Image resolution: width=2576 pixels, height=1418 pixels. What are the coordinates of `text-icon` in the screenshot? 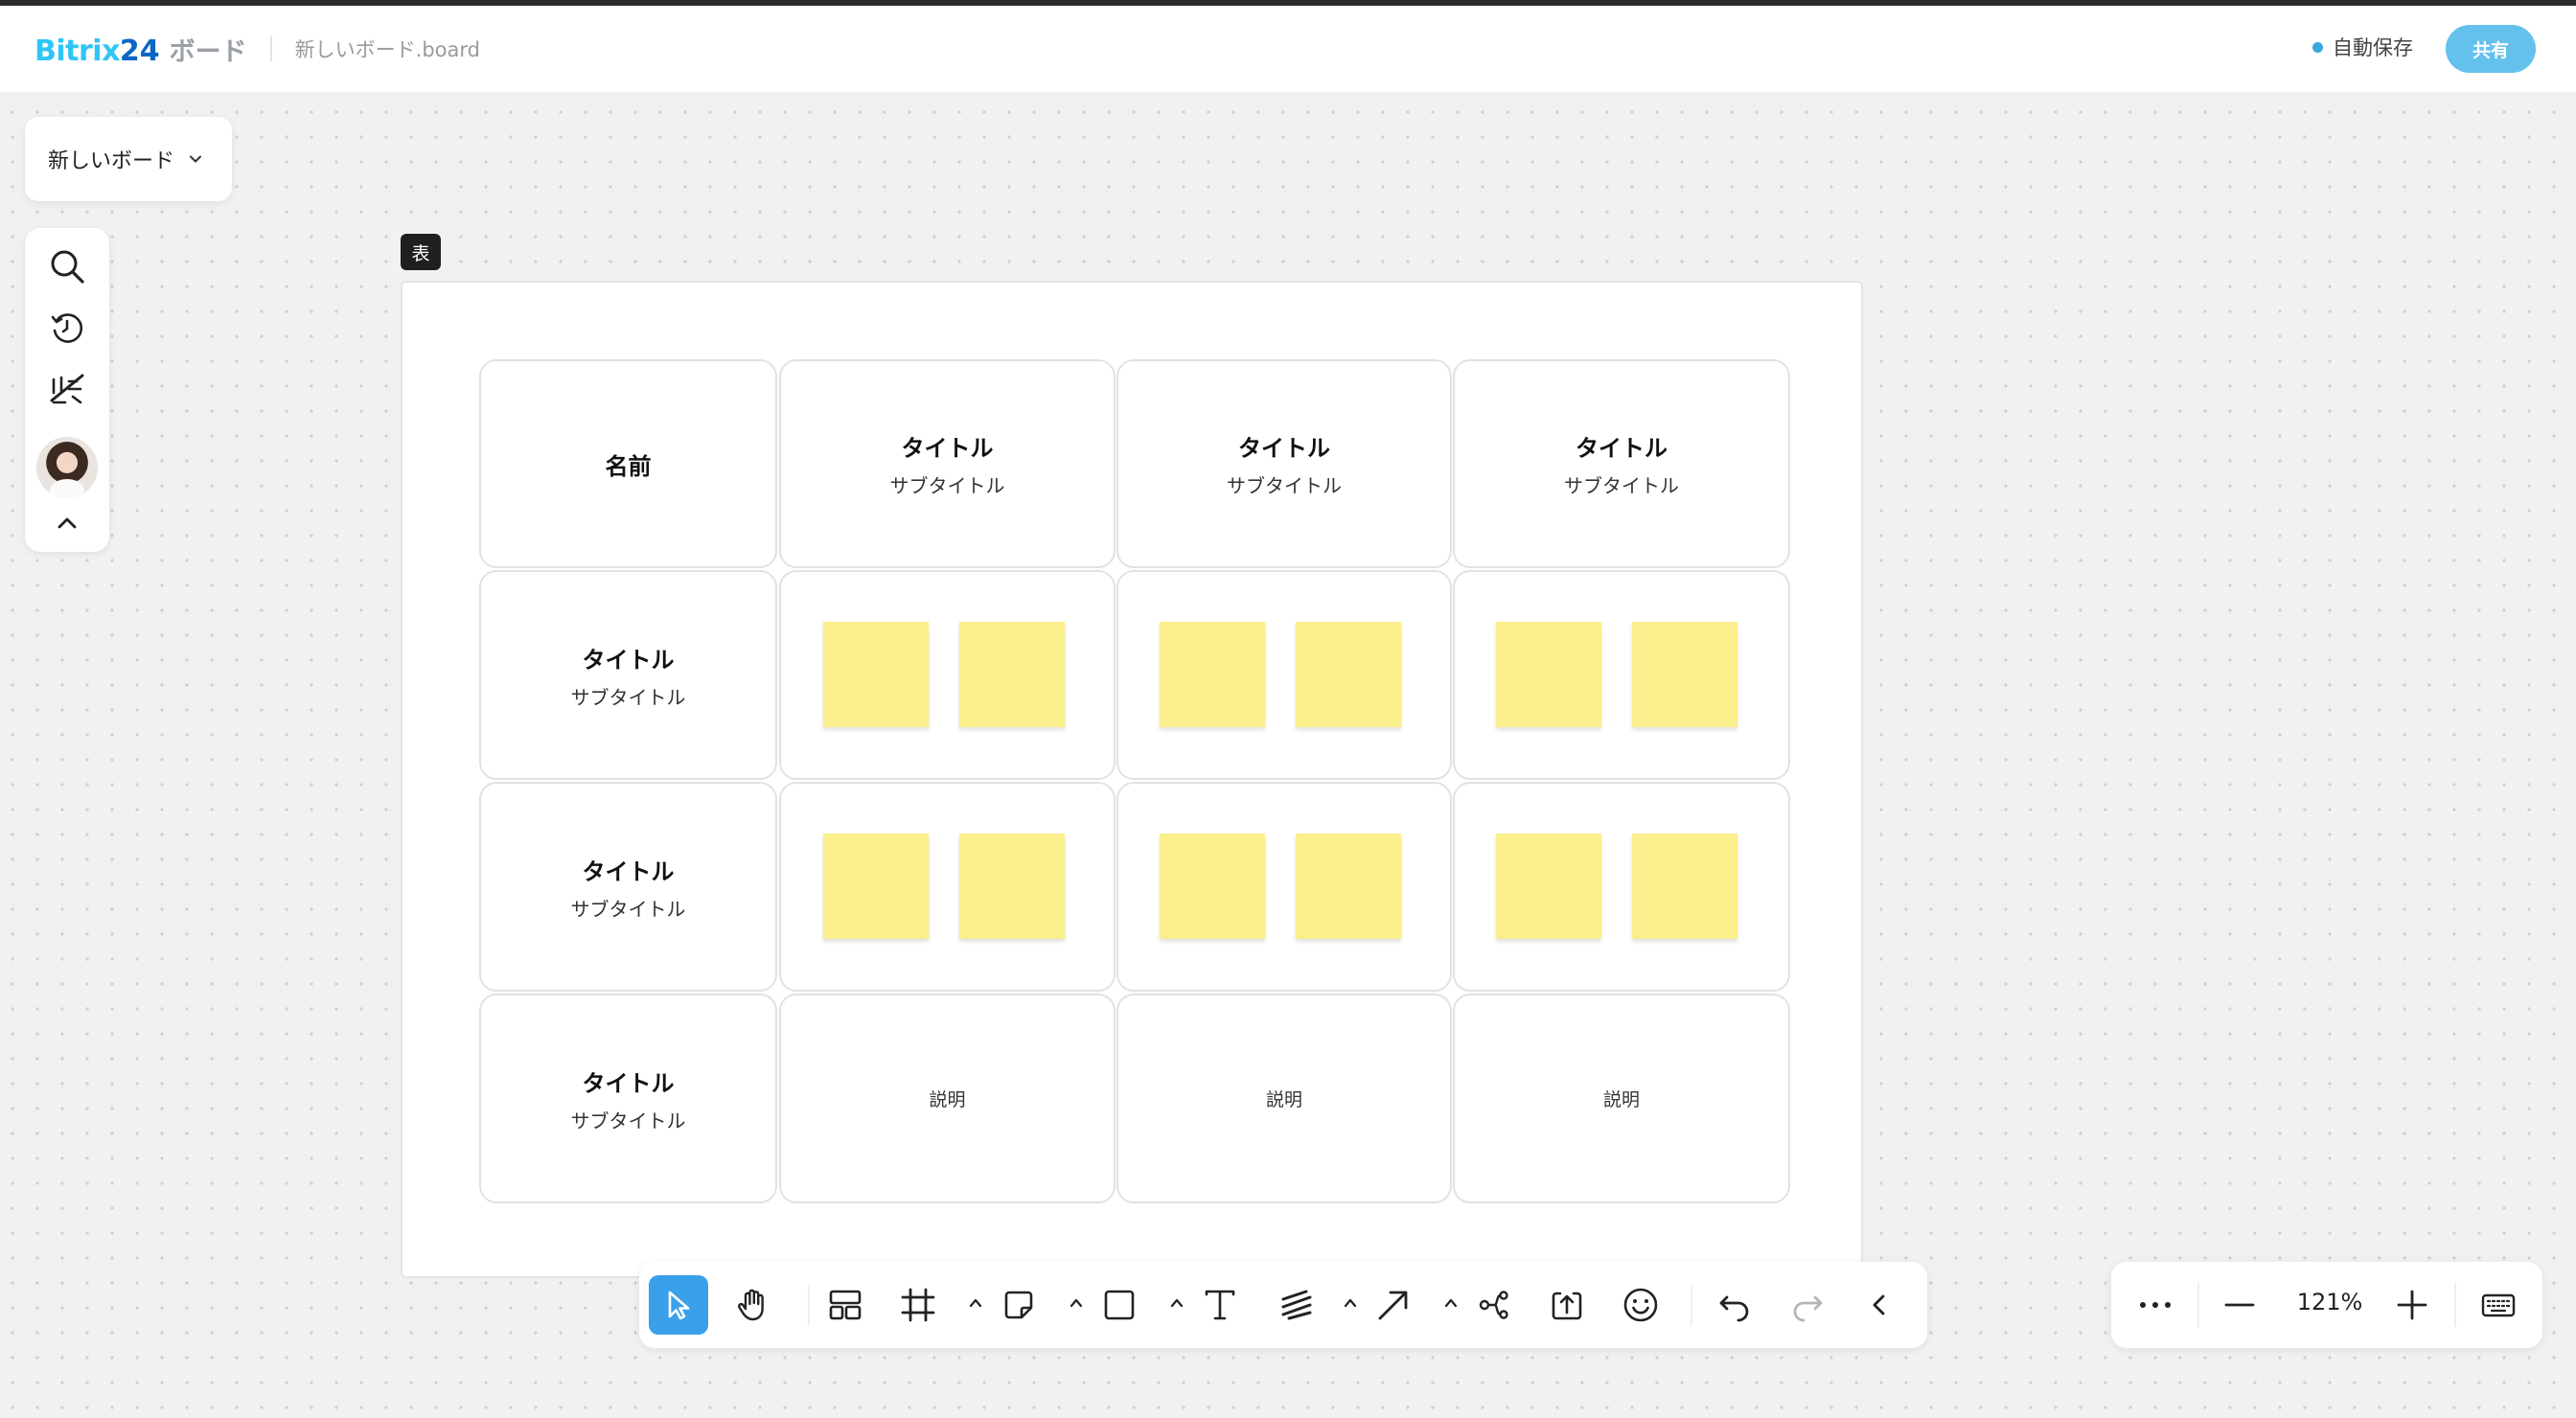 It's located at (1220, 1305).